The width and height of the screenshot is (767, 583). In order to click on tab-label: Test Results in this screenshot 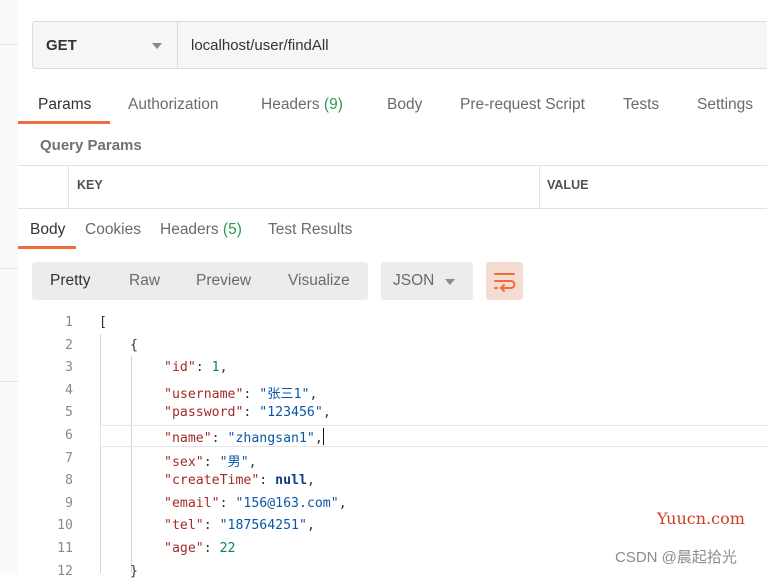, I will do `click(310, 229)`.